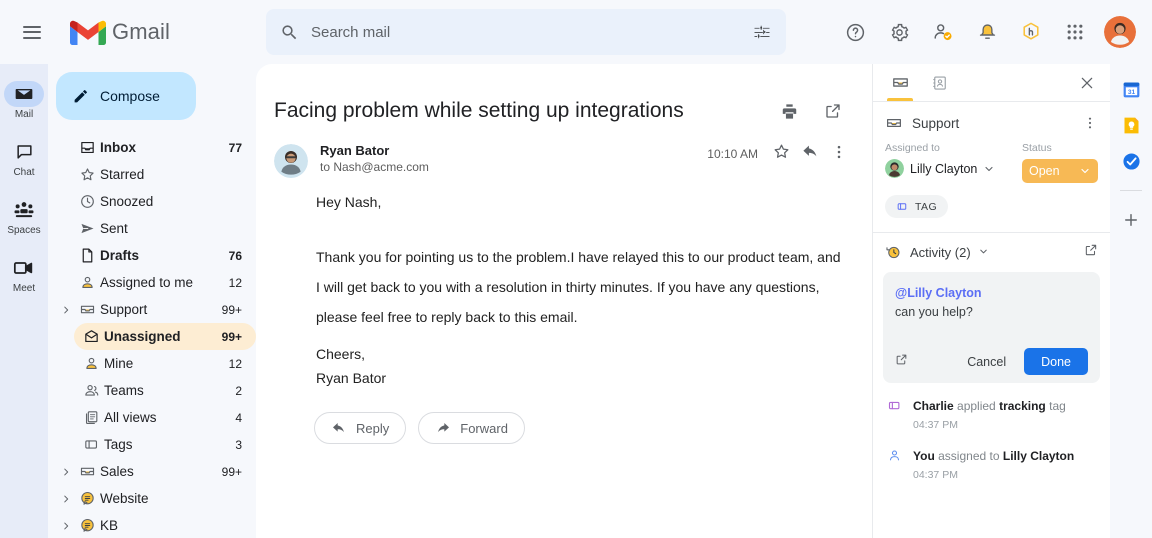 This screenshot has height=538, width=1152. What do you see at coordinates (124, 390) in the screenshot?
I see `sidebar-item-label: Teams` at bounding box center [124, 390].